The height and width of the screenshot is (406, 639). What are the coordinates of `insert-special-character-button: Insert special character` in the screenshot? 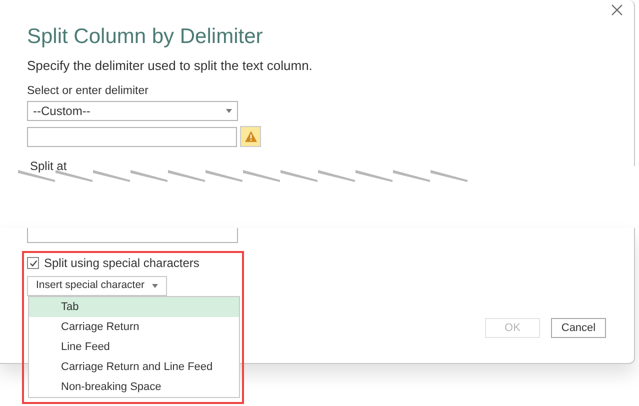 It's located at (97, 286).